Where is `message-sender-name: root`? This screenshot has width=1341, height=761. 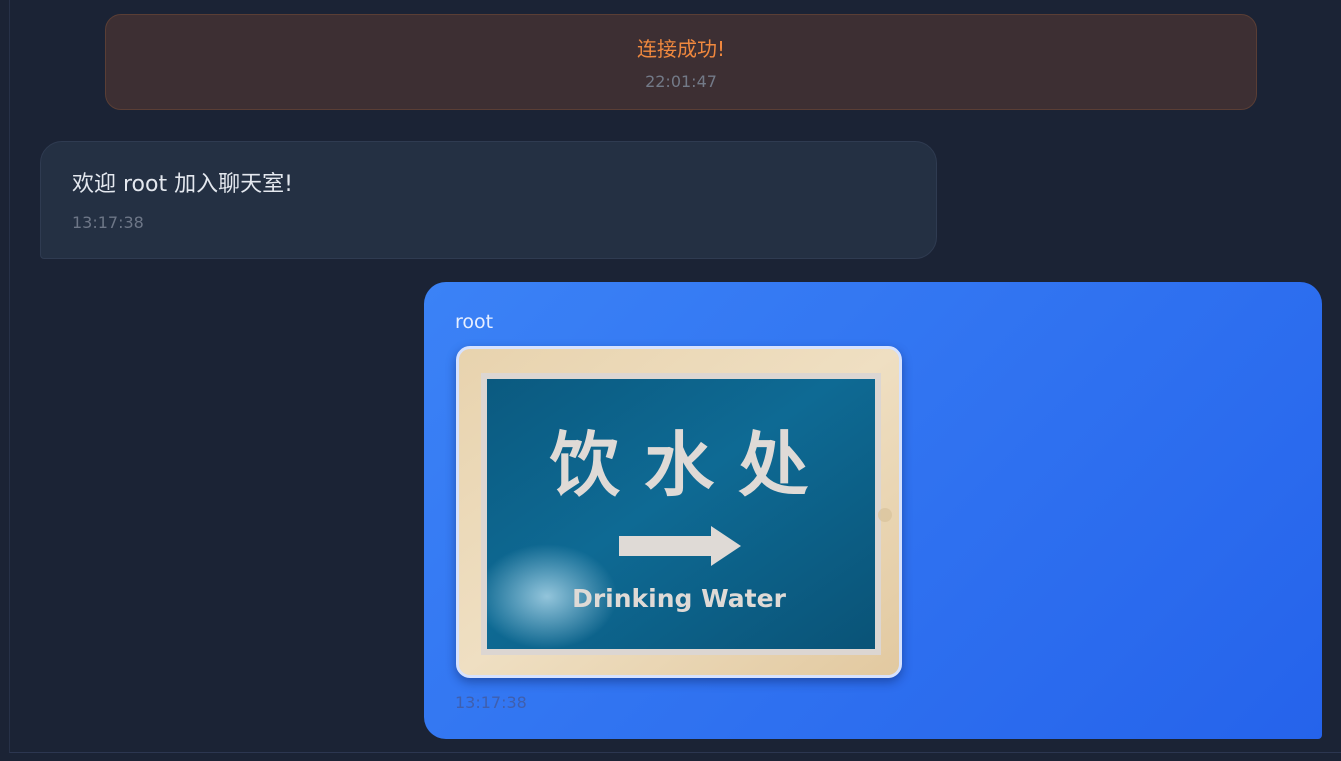 message-sender-name: root is located at coordinates (474, 322).